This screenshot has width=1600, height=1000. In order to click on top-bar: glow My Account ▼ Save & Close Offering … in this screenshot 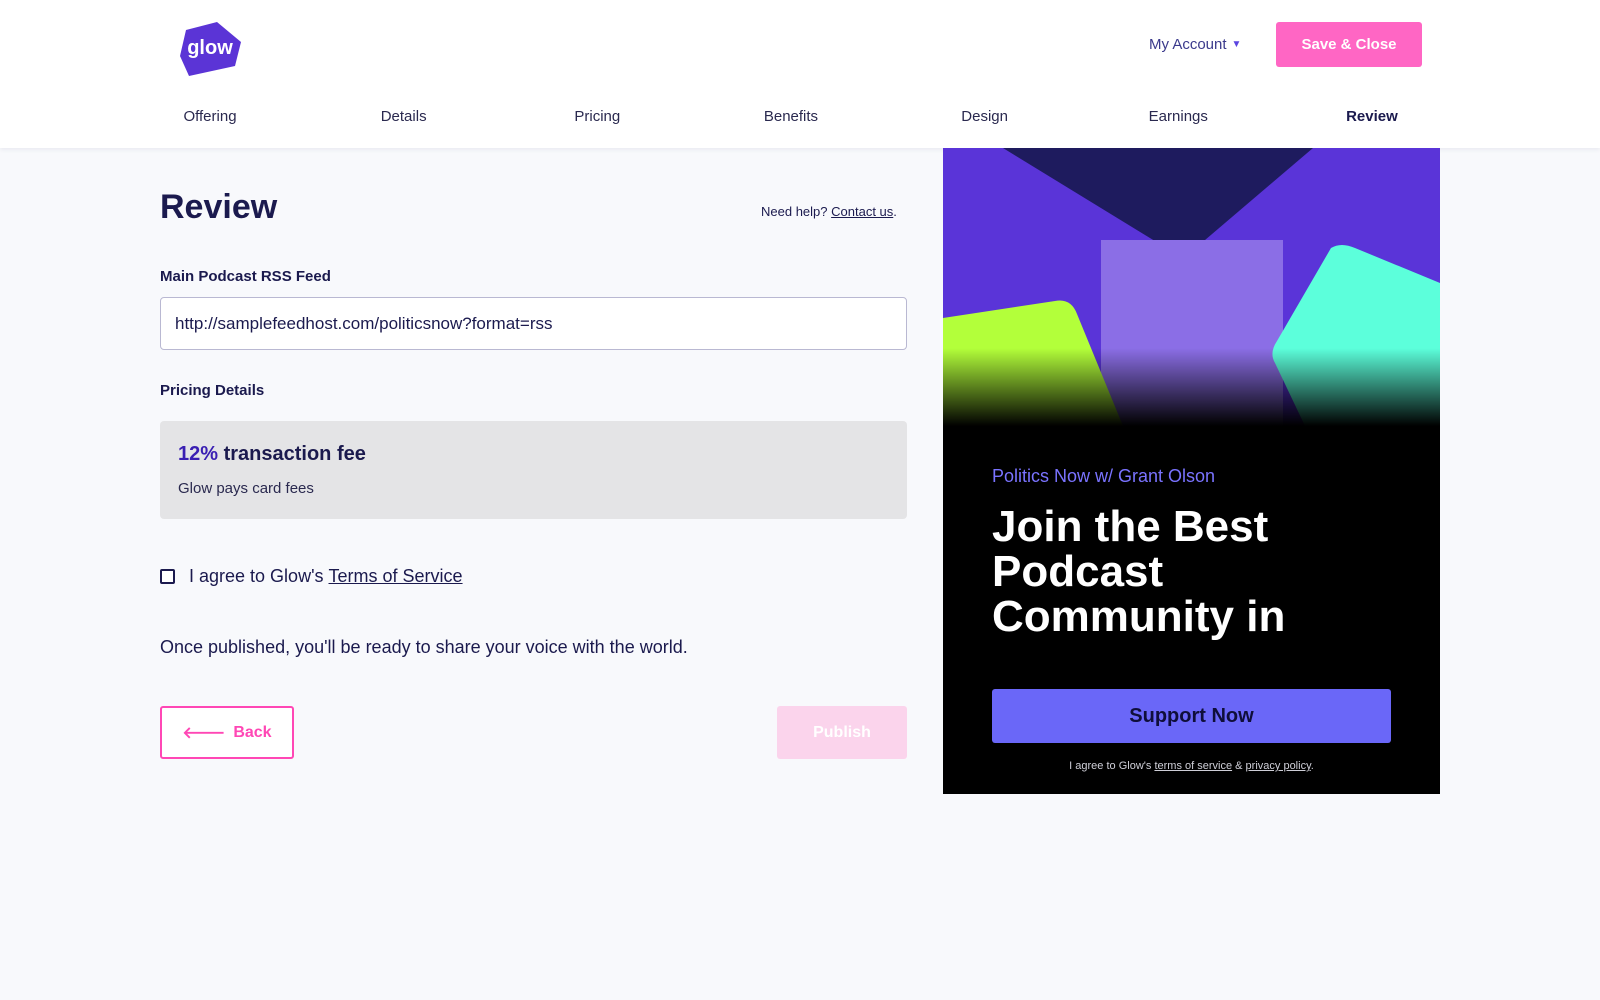, I will do `click(800, 74)`.